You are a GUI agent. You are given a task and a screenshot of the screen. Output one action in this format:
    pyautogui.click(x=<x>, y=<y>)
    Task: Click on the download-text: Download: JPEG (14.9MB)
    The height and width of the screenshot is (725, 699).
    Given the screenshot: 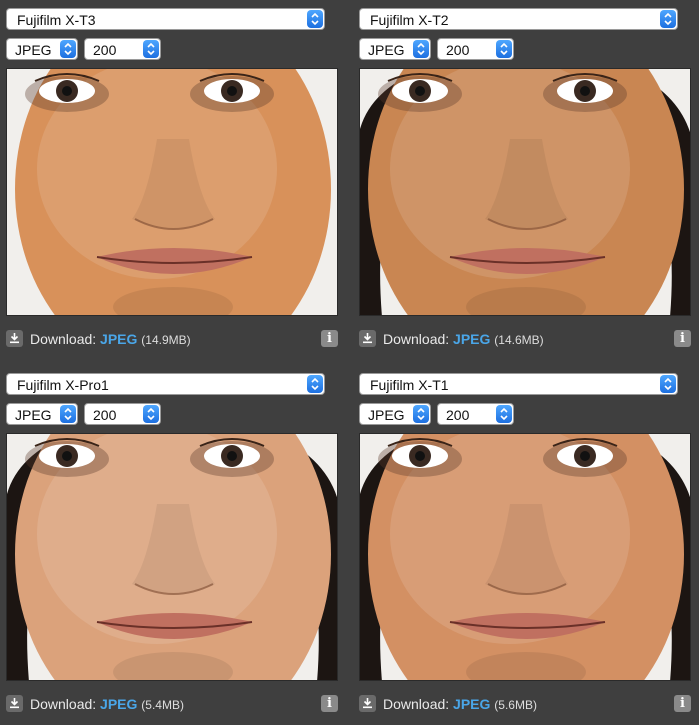 What is the action you would take?
    pyautogui.click(x=110, y=339)
    